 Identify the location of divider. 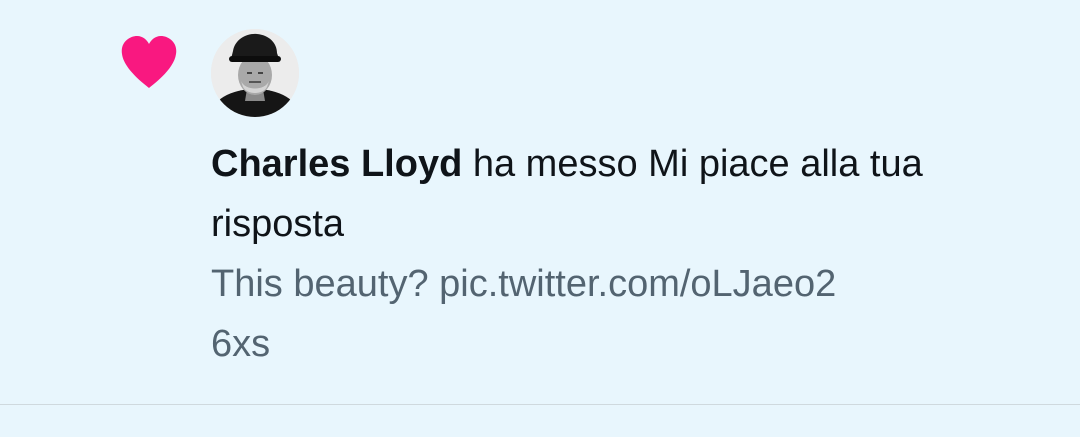
(540, 404).